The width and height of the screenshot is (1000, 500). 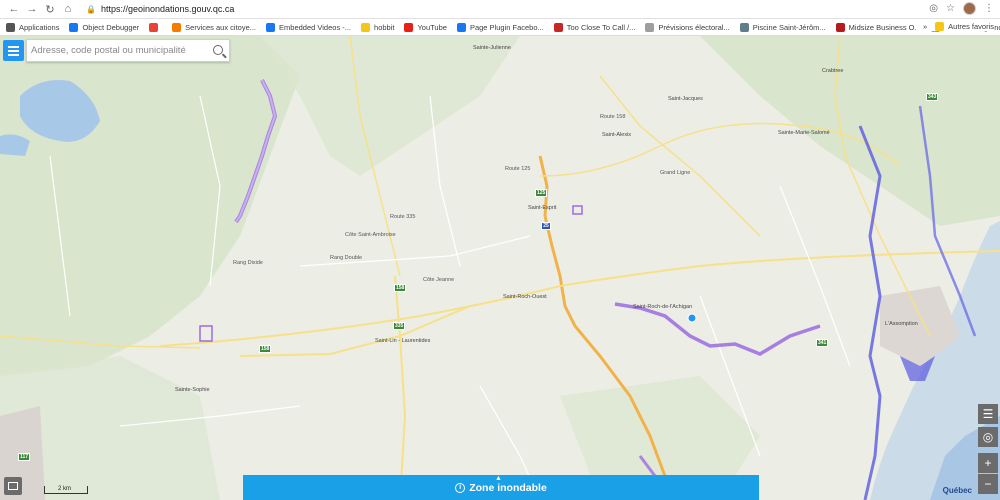 I want to click on map-label-town: Saint-Roch-Ouest, so click(x=525, y=297).